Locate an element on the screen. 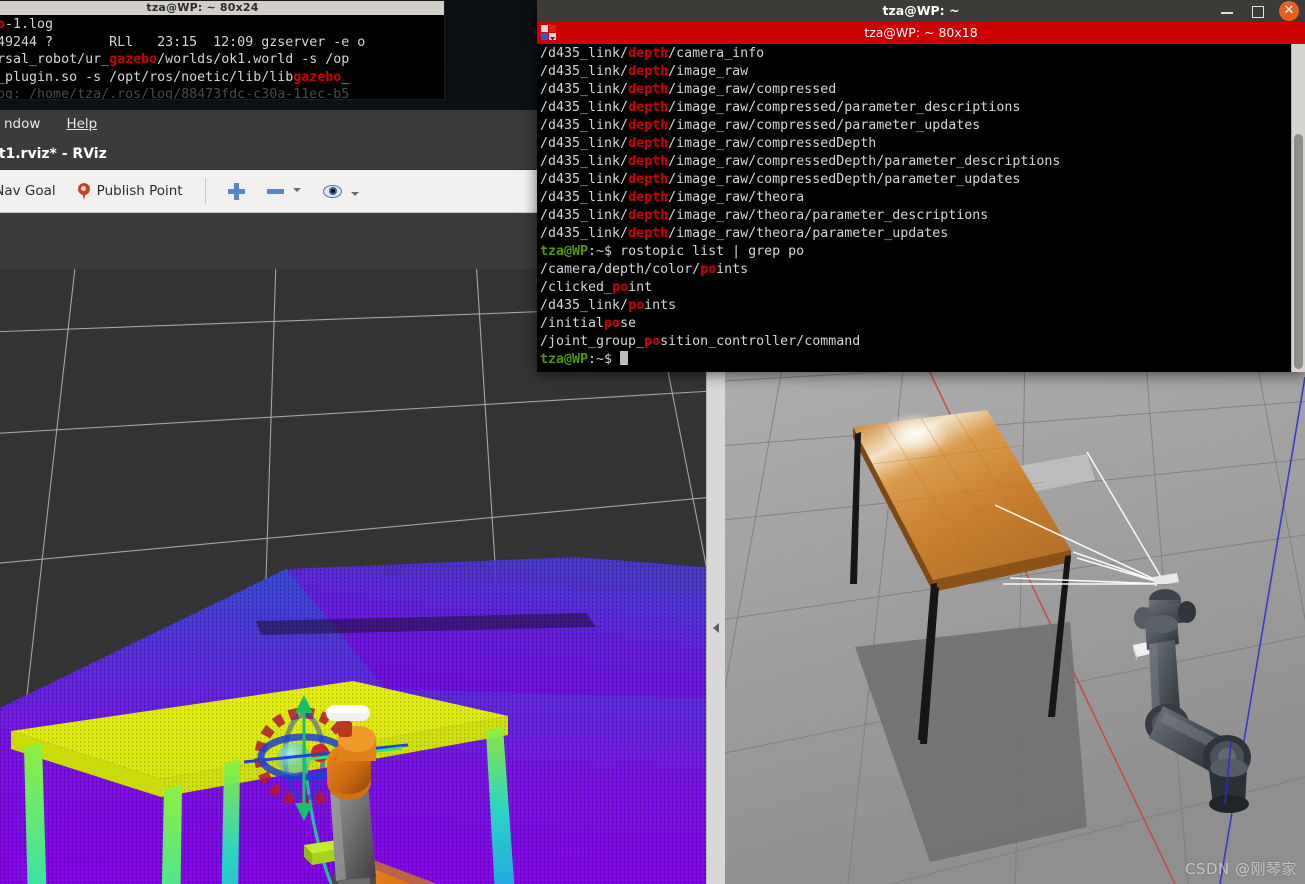 Image resolution: width=1305 pixels, height=884 pixels. plus-icon is located at coordinates (236, 191).